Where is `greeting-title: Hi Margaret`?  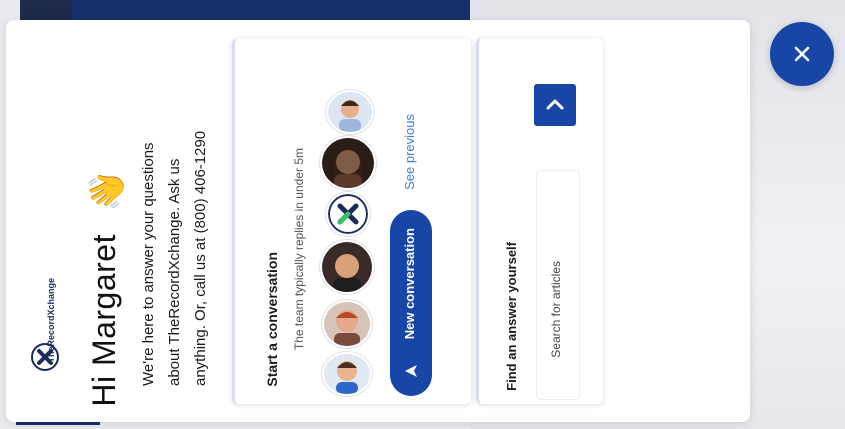
greeting-title: Hi Margaret is located at coordinates (104, 320).